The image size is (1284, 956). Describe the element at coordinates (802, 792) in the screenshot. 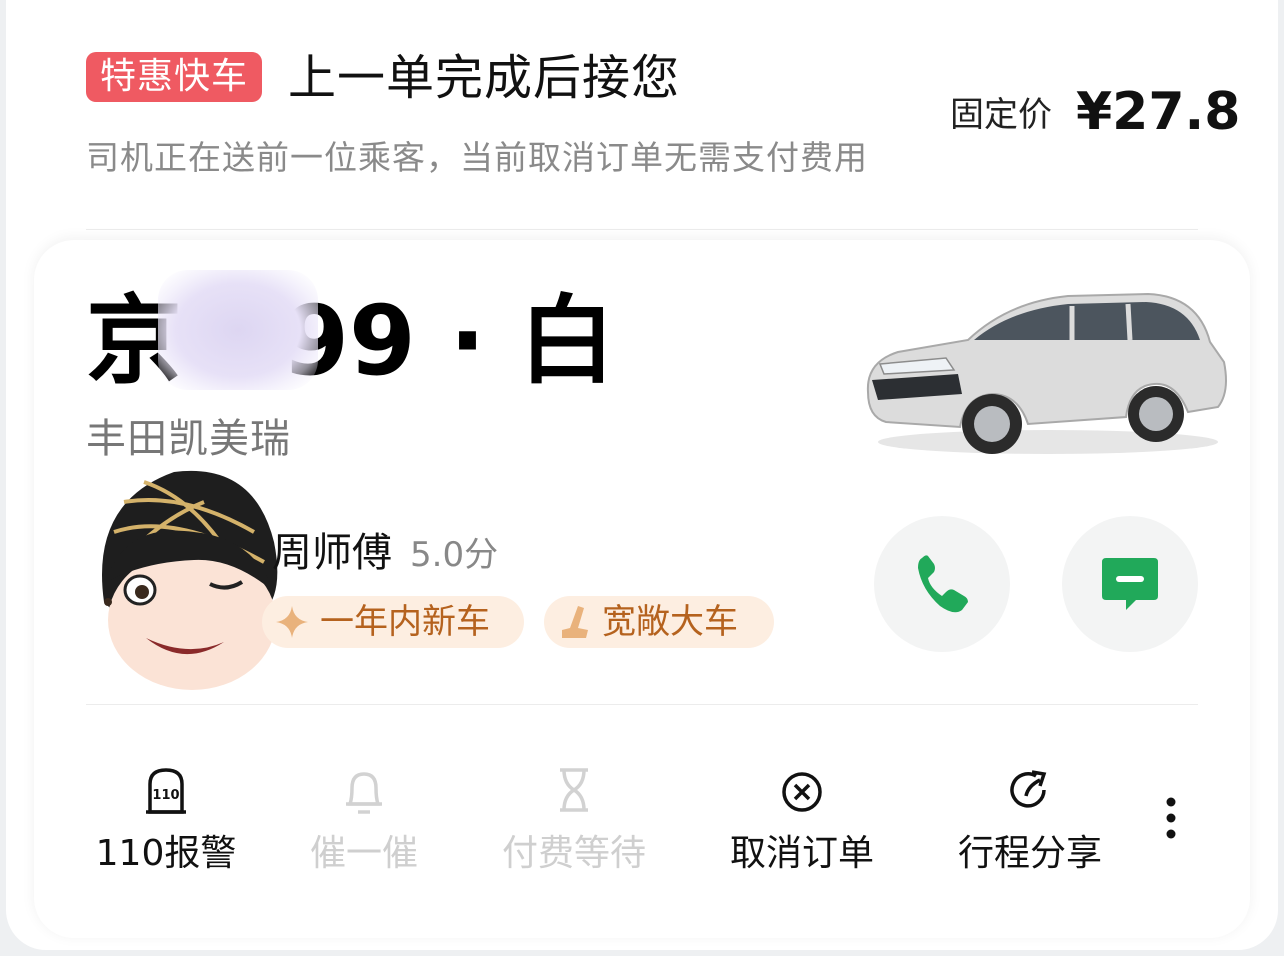

I see `cancel-circle-icon` at that location.